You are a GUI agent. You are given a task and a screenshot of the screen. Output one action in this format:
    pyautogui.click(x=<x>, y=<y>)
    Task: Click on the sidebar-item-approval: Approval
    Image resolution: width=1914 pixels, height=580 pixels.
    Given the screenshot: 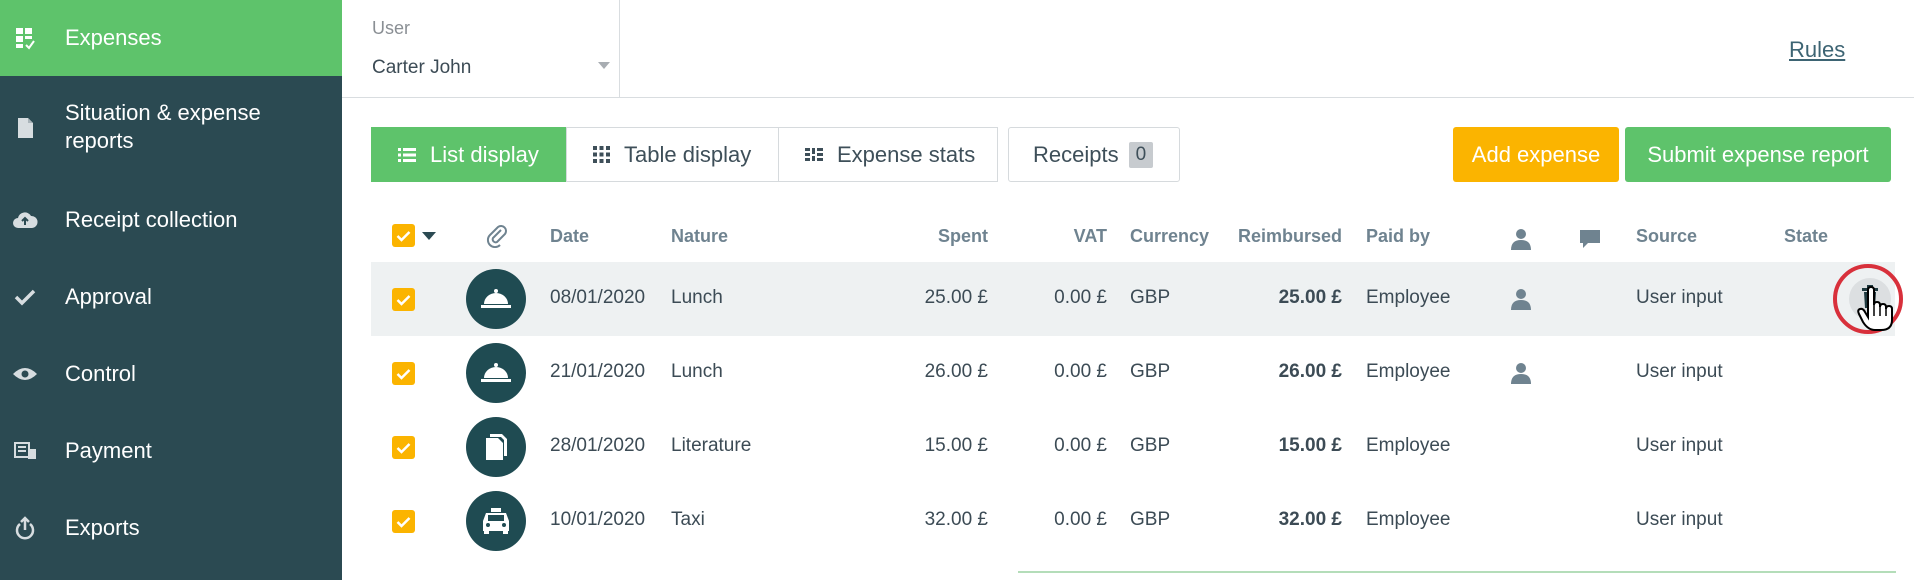 What is the action you would take?
    pyautogui.click(x=171, y=297)
    